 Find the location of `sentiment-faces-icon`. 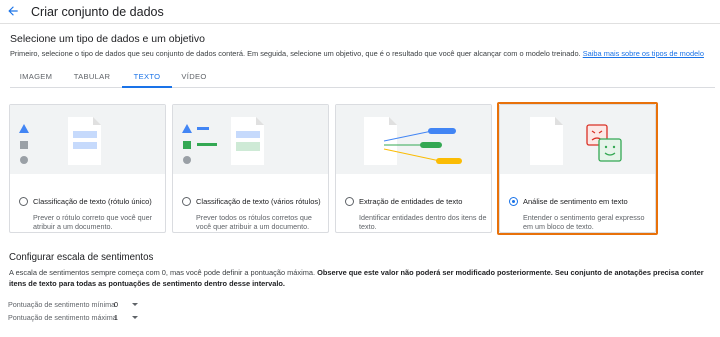

sentiment-faces-icon is located at coordinates (604, 143).